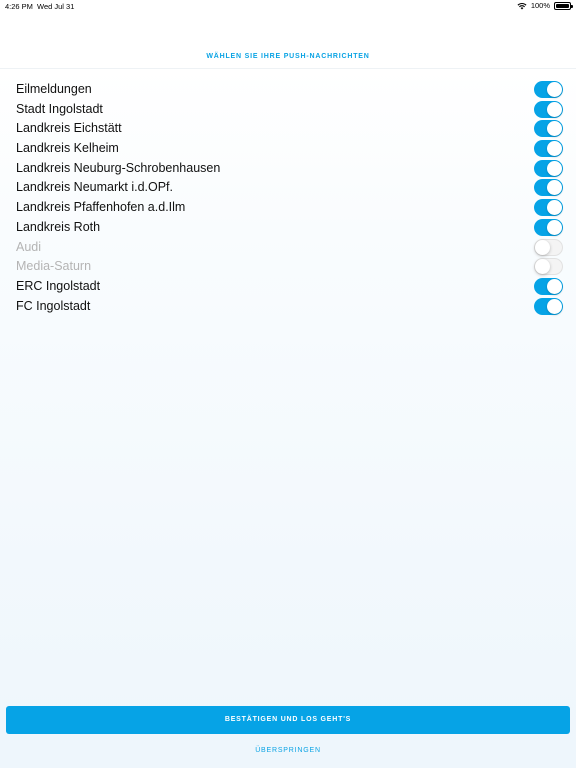 This screenshot has height=768, width=576. Describe the element at coordinates (288, 90) in the screenshot. I see `list-item: Eilmeldungen` at that location.